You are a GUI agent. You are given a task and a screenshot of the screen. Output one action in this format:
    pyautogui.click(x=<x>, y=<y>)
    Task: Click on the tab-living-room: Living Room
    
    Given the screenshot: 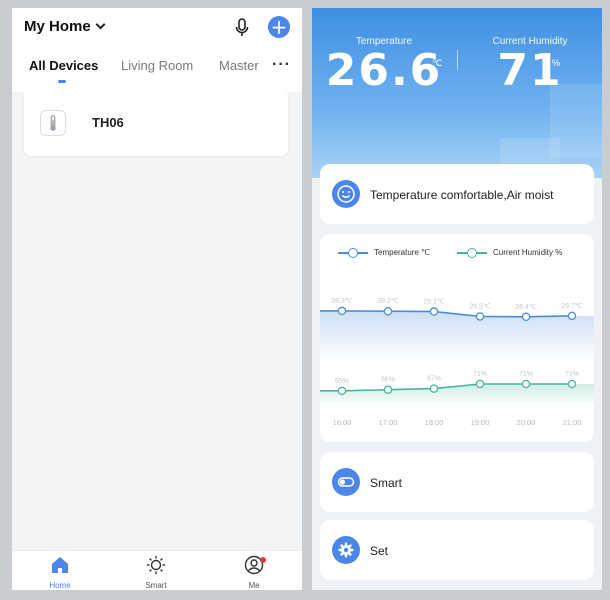 What is the action you would take?
    pyautogui.click(x=157, y=65)
    